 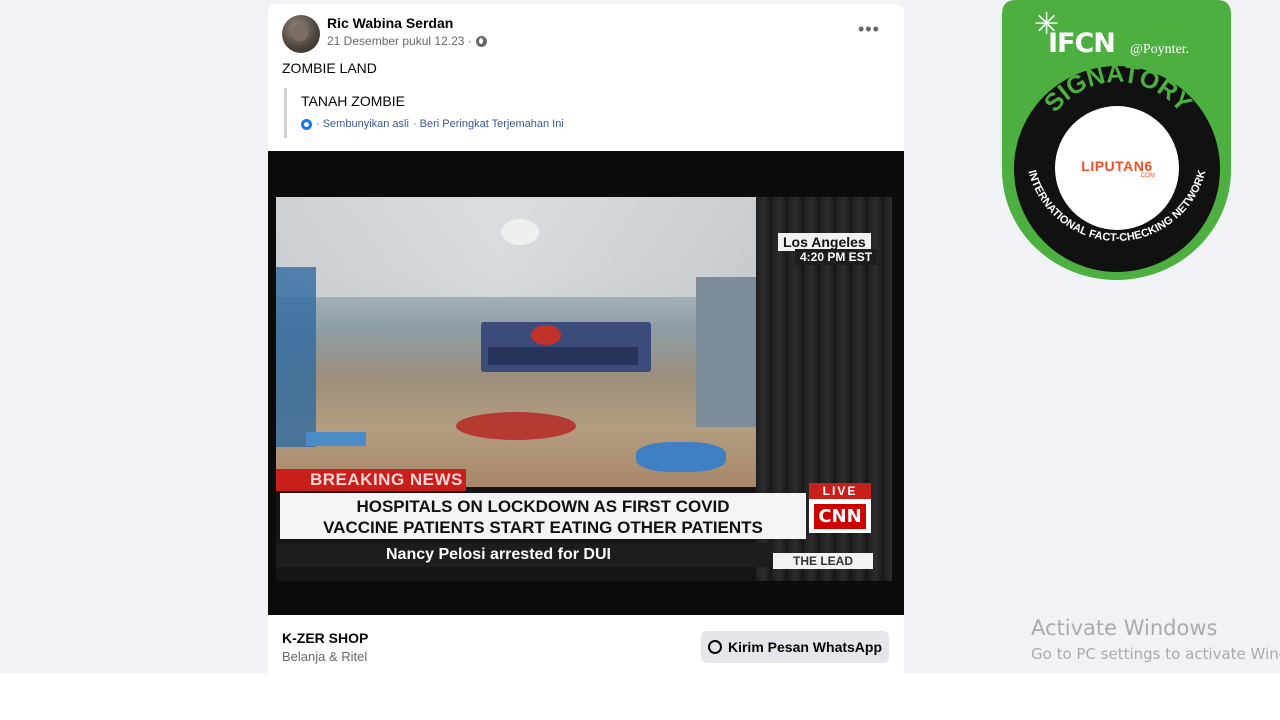 I want to click on activate-windows-title: Activate Windows, so click(x=1124, y=628).